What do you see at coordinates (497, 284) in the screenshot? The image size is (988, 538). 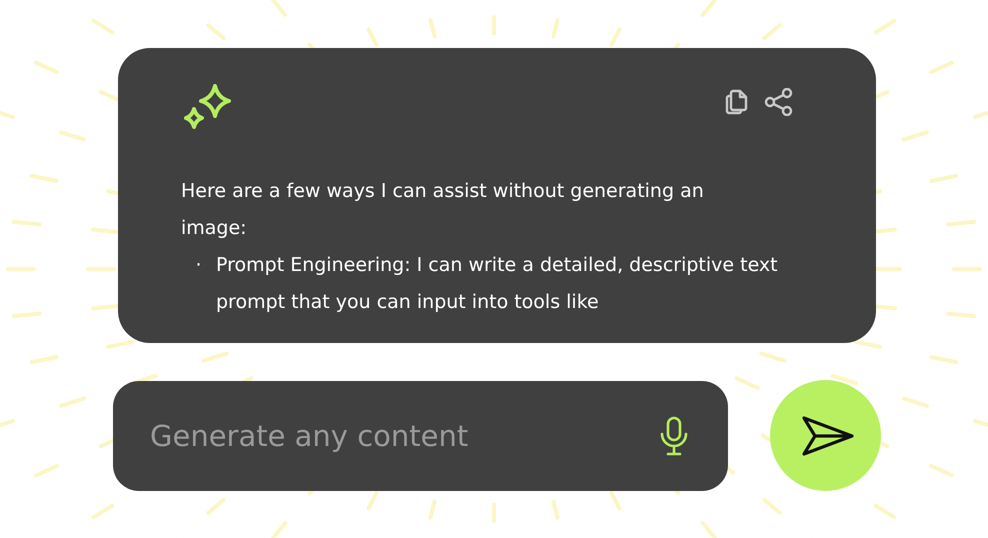 I see `bullet-text: Prompt Engineering: I can write a detailed, descriptive text prompt that you can input into tools like` at bounding box center [497, 284].